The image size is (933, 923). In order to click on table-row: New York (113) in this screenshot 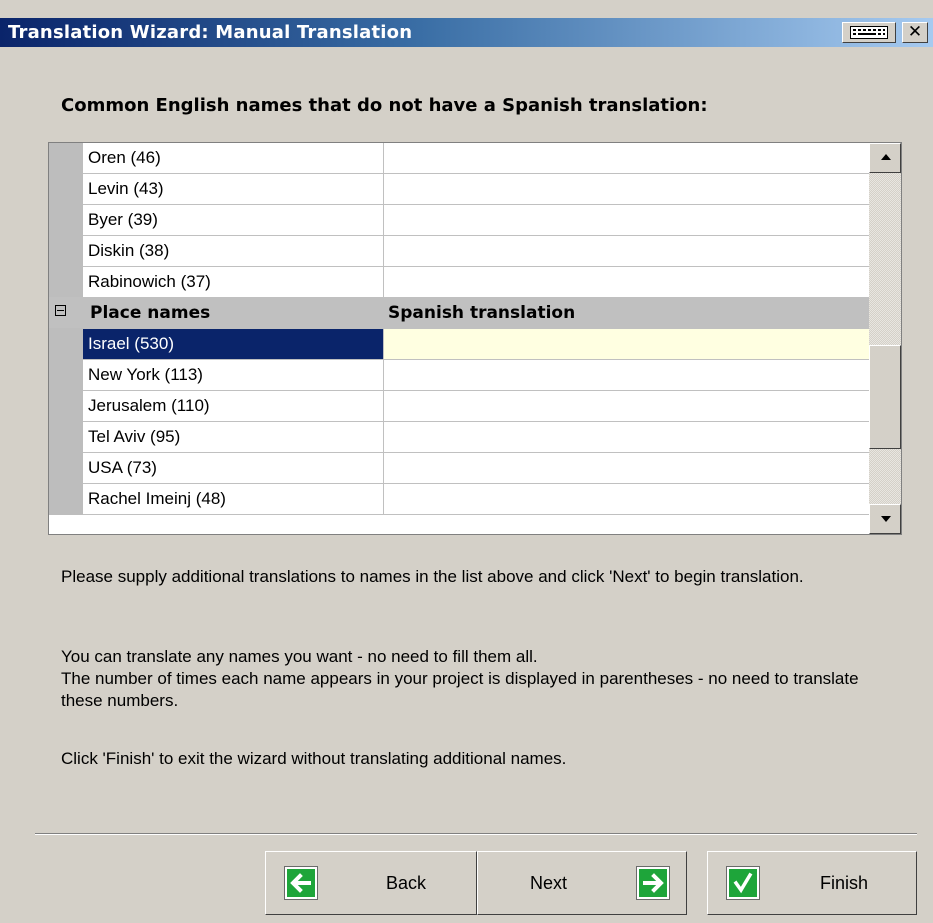, I will do `click(459, 375)`.